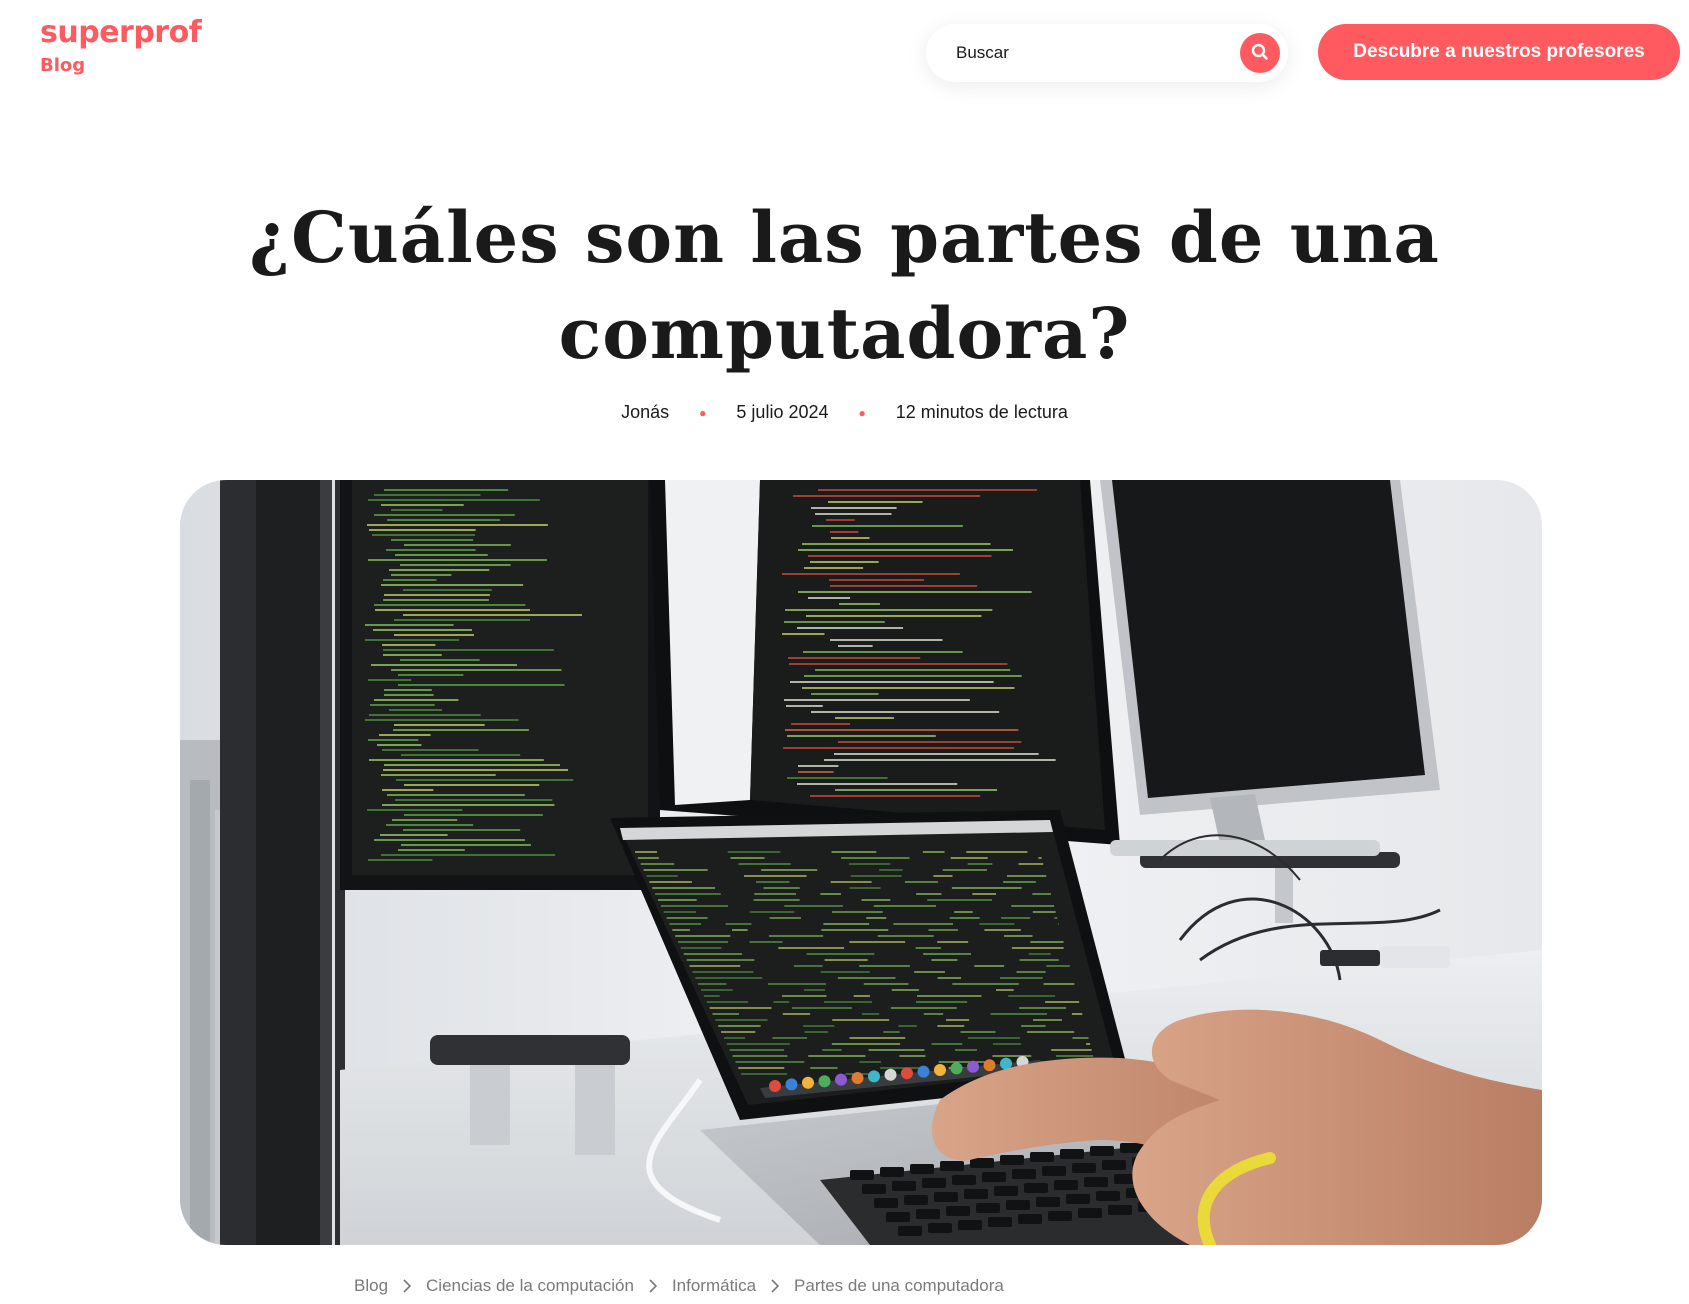  Describe the element at coordinates (844, 333) in the screenshot. I see `article-title-line-2: computadora?` at that location.